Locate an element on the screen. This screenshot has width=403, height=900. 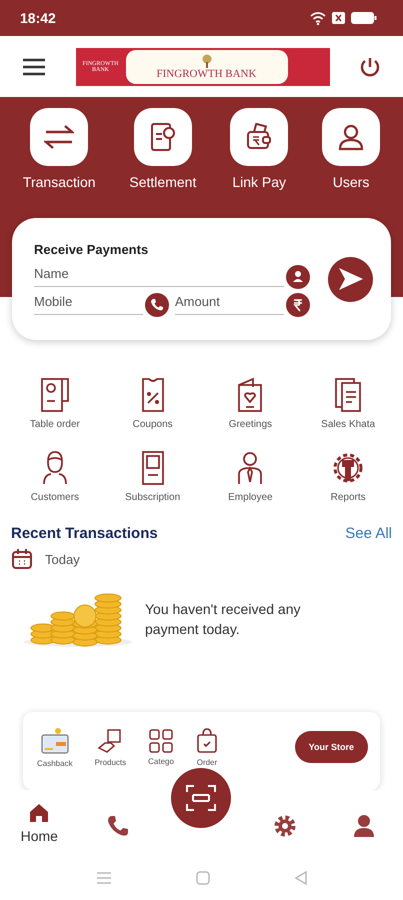
service-item: Greetings is located at coordinates (251, 403).